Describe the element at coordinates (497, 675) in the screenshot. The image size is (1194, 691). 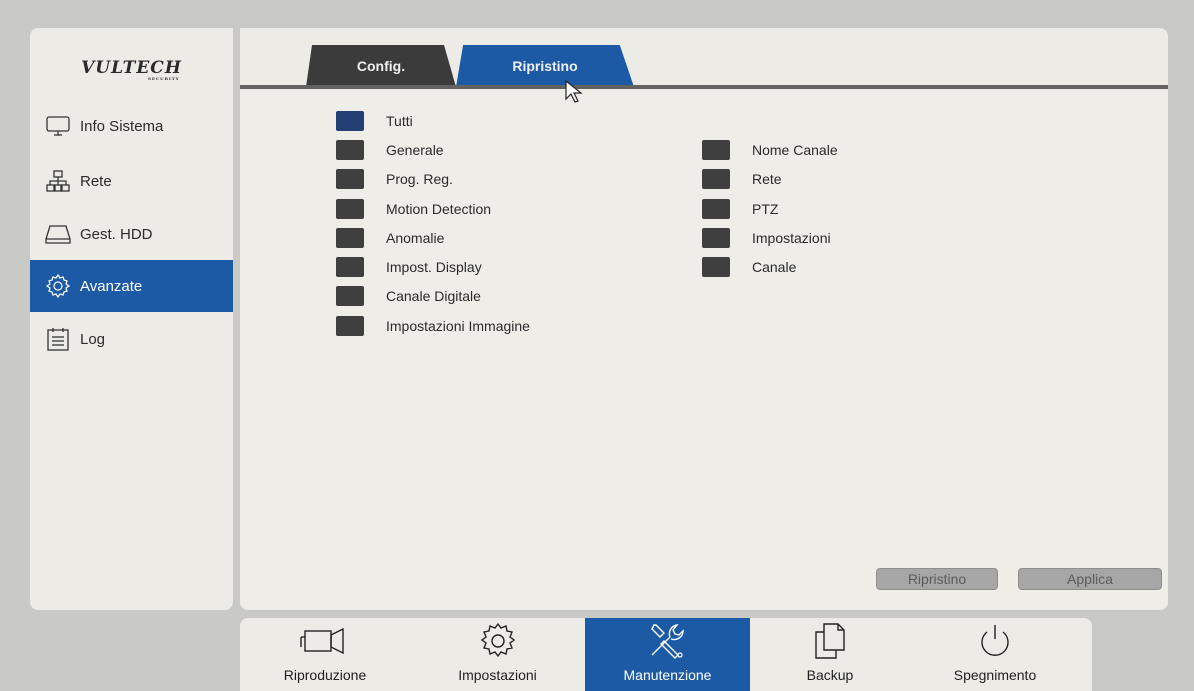
I see `nav-label: Impostazioni` at that location.